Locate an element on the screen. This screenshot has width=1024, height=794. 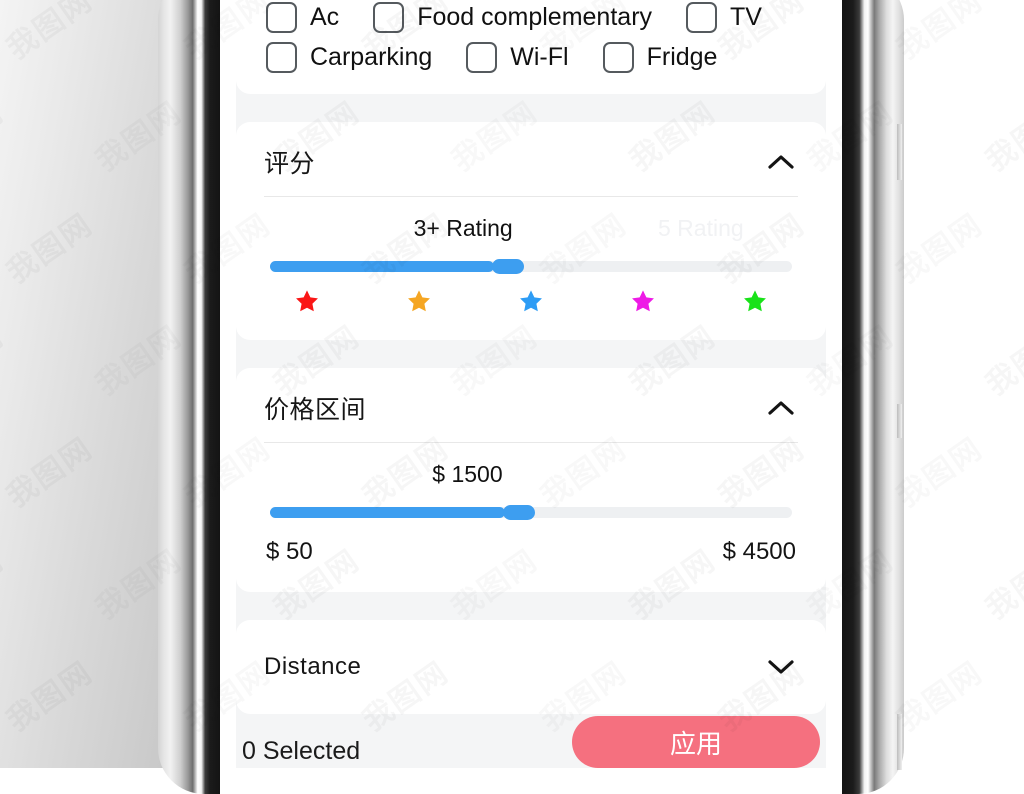
price-slider-wrap: $ 1500 $ 50 $ 4500 is located at coordinates (531, 517).